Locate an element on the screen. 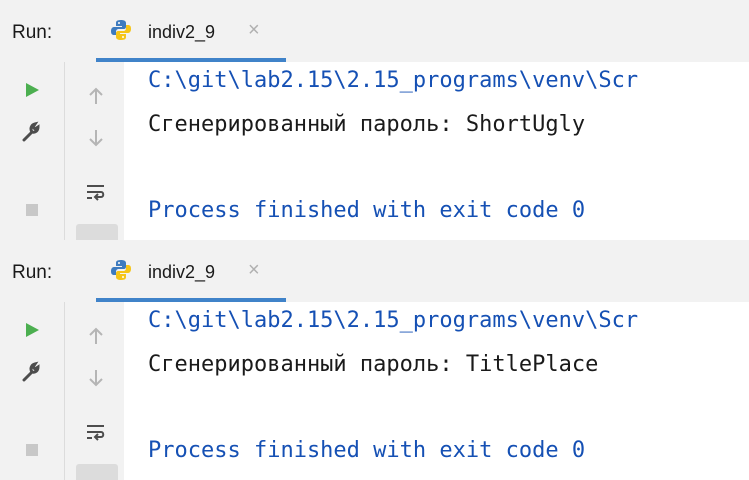 This screenshot has width=749, height=480. console-output-line: Сгенерированный пароль: ShortUgly is located at coordinates (367, 124).